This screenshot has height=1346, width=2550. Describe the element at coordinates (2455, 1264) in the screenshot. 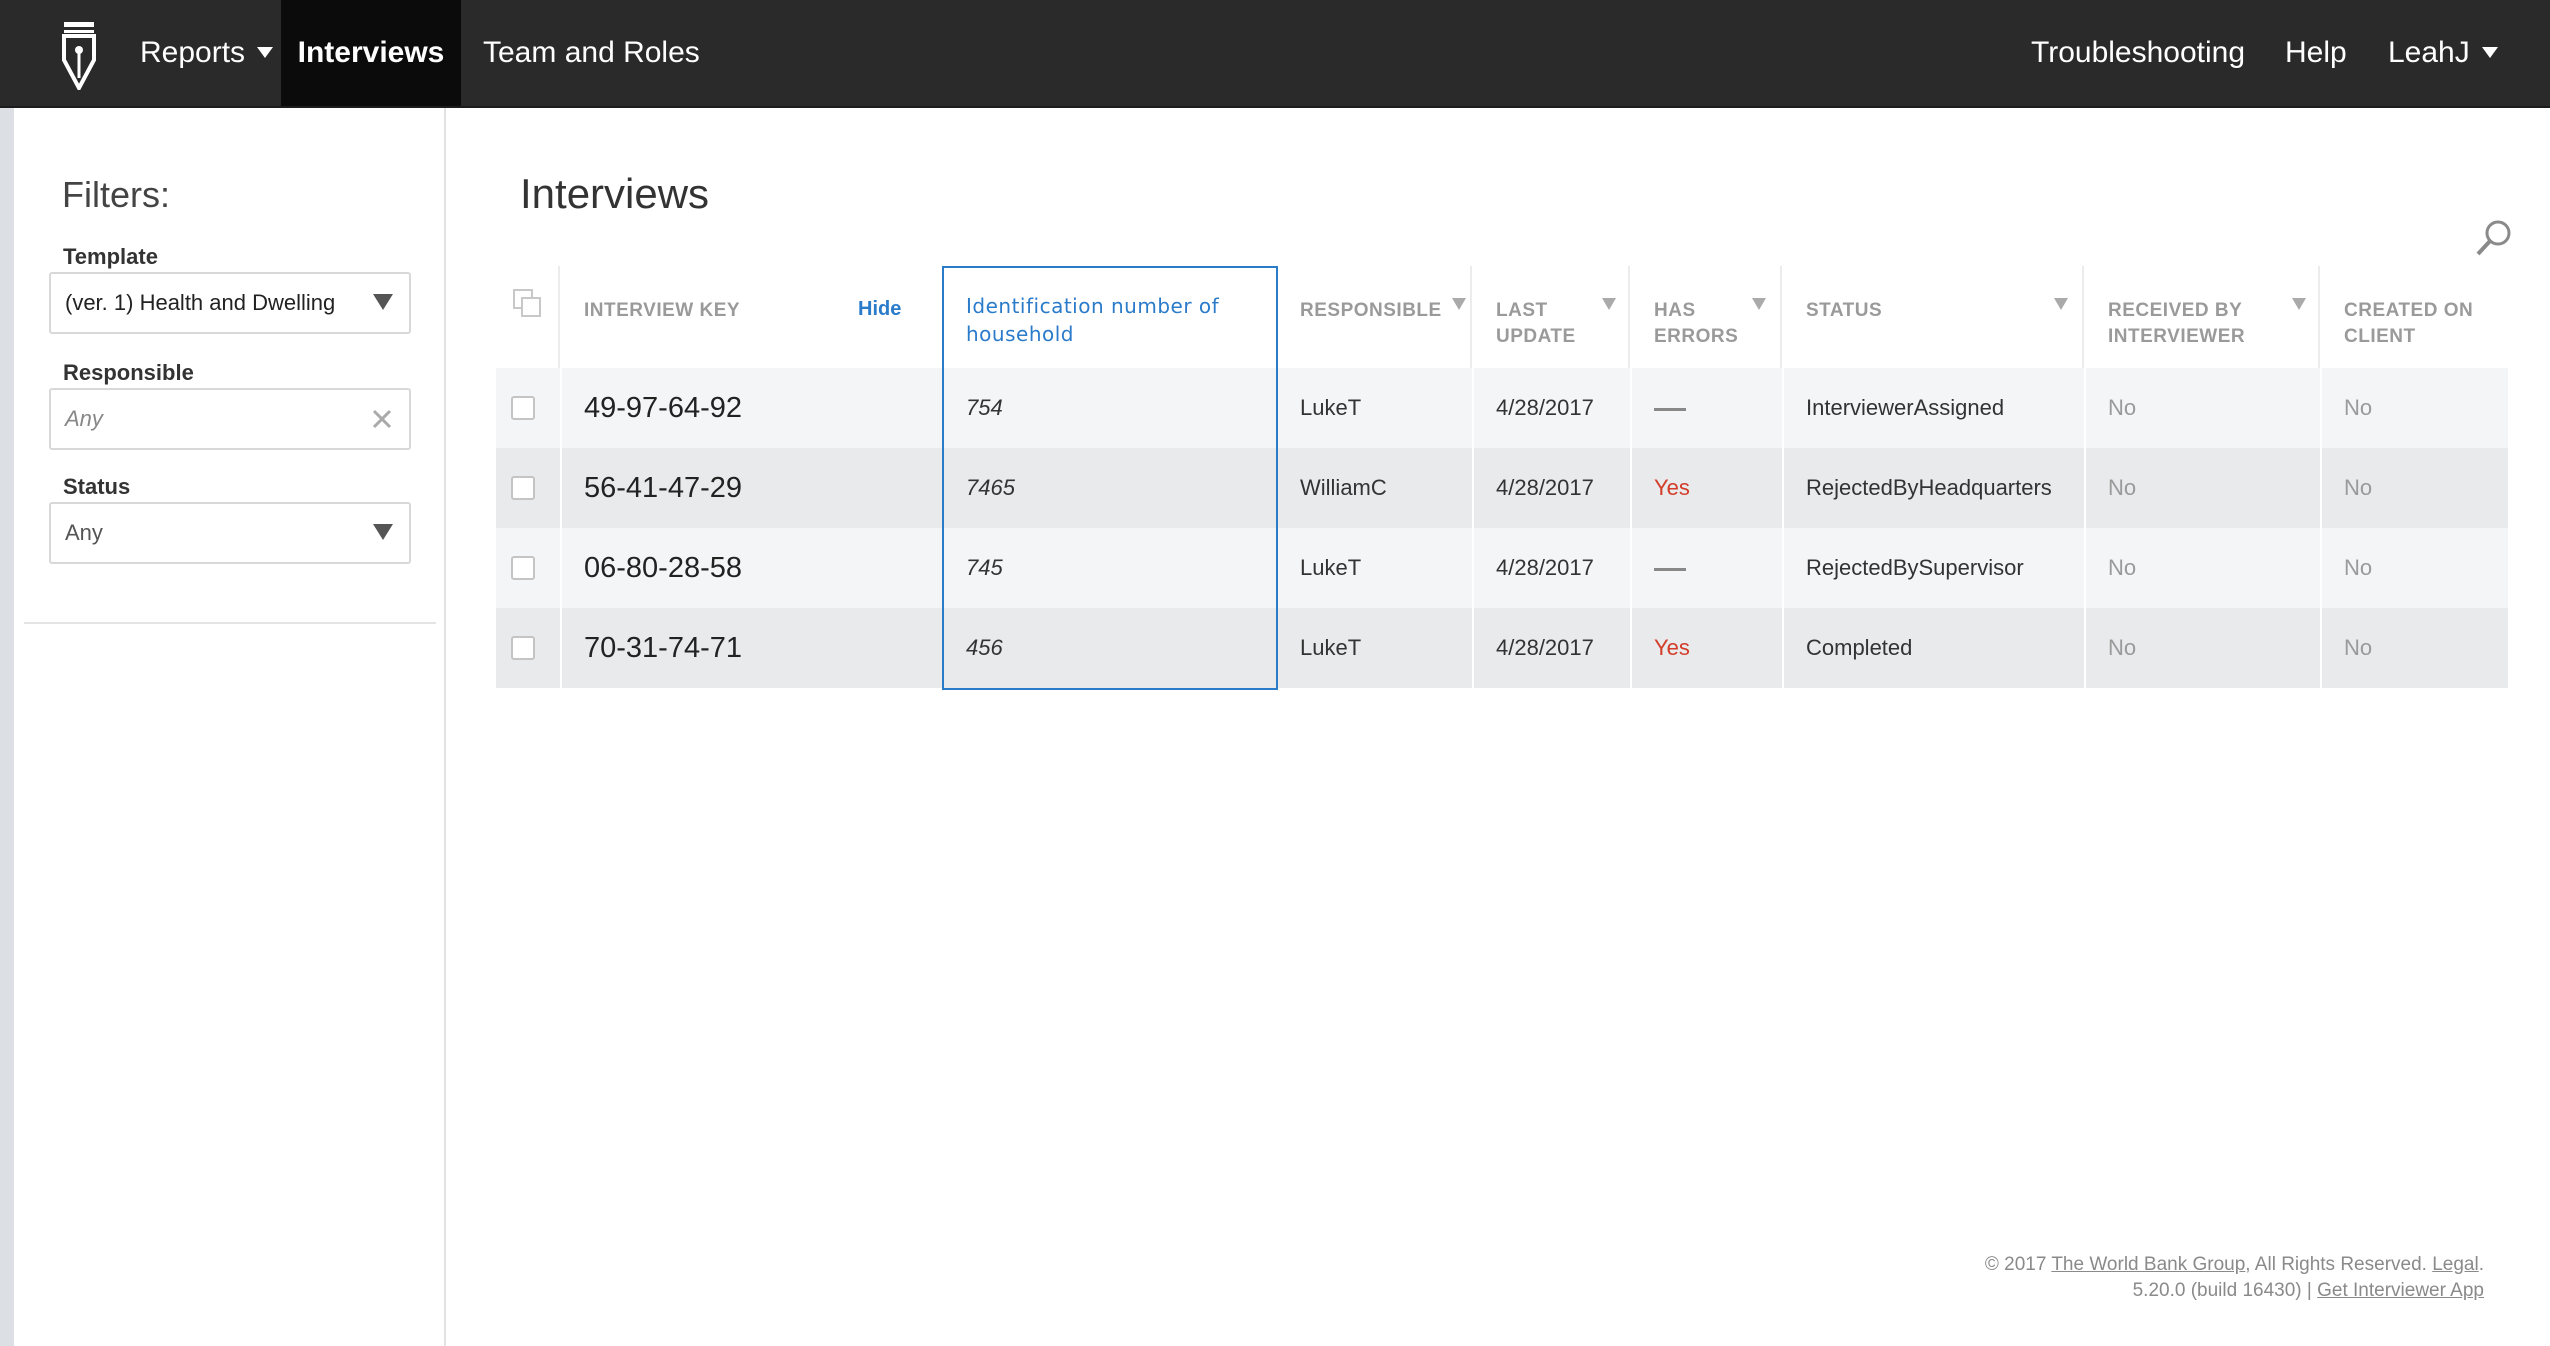

I see `legal-link: Legal` at that location.